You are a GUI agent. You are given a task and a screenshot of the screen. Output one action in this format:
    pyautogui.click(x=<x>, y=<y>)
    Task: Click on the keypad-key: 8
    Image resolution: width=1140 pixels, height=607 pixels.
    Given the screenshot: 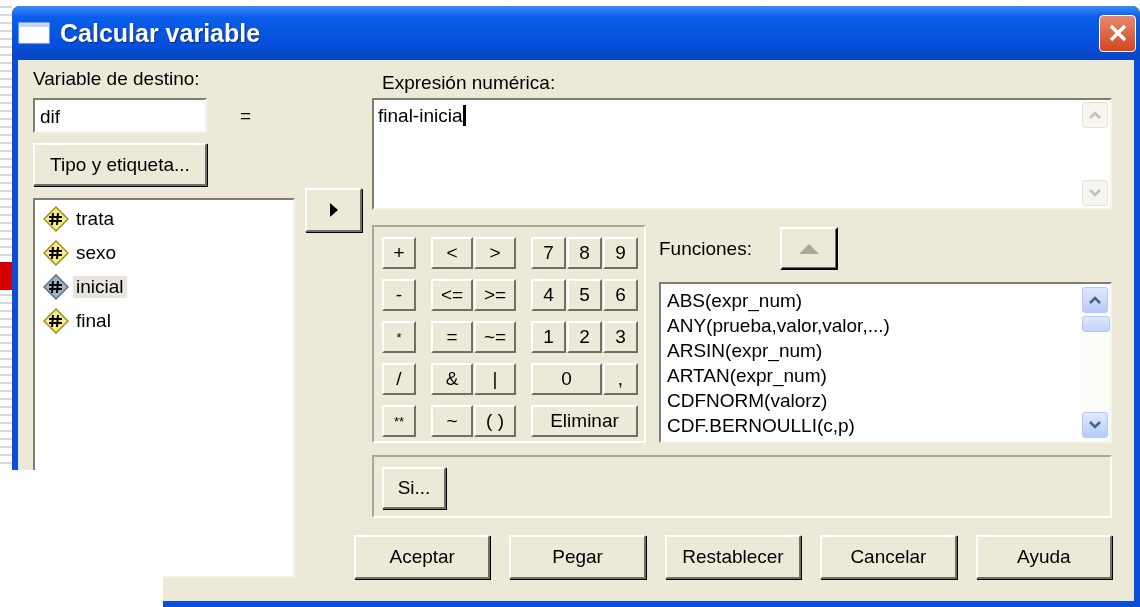 What is the action you would take?
    pyautogui.click(x=584, y=253)
    